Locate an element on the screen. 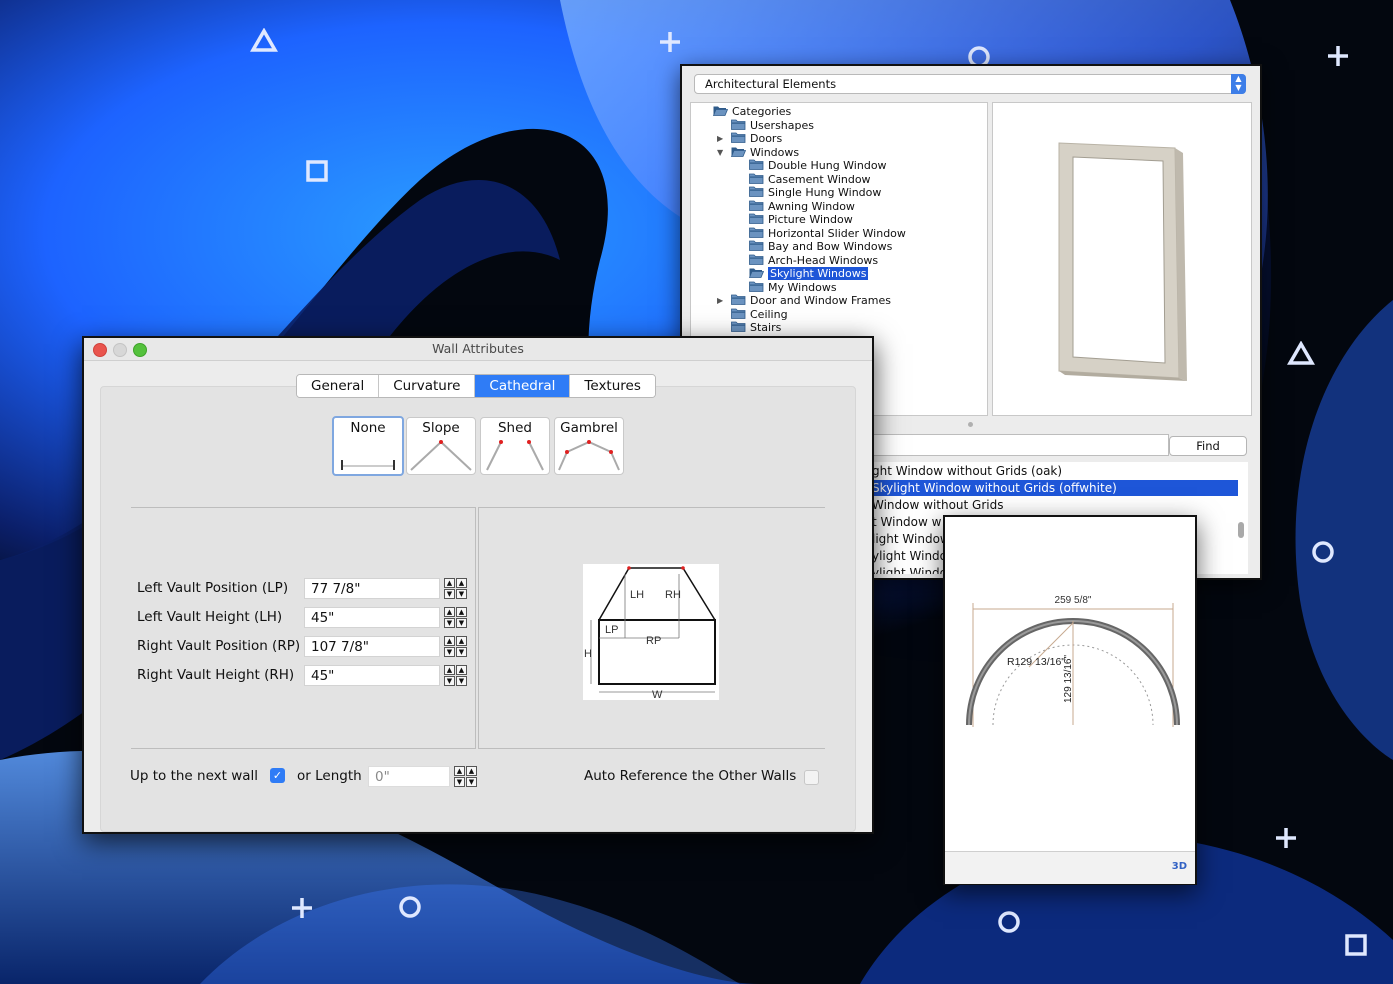  vault-field-input: 107 7/8" is located at coordinates (372, 646).